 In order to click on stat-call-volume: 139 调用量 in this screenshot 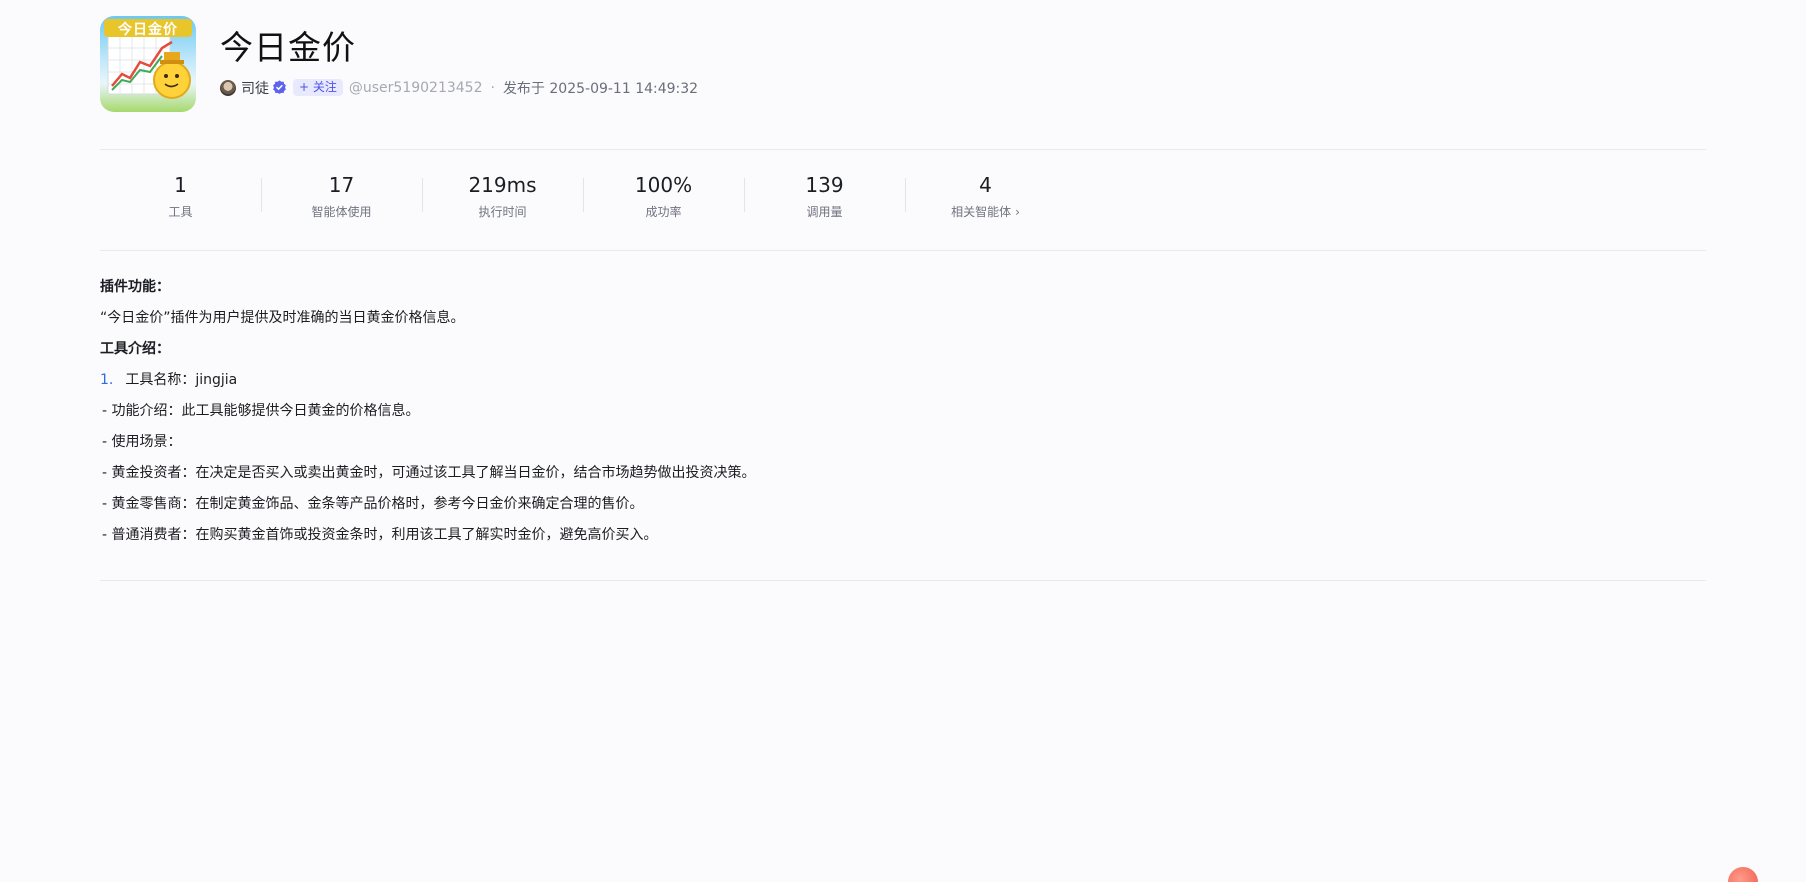, I will do `click(824, 196)`.